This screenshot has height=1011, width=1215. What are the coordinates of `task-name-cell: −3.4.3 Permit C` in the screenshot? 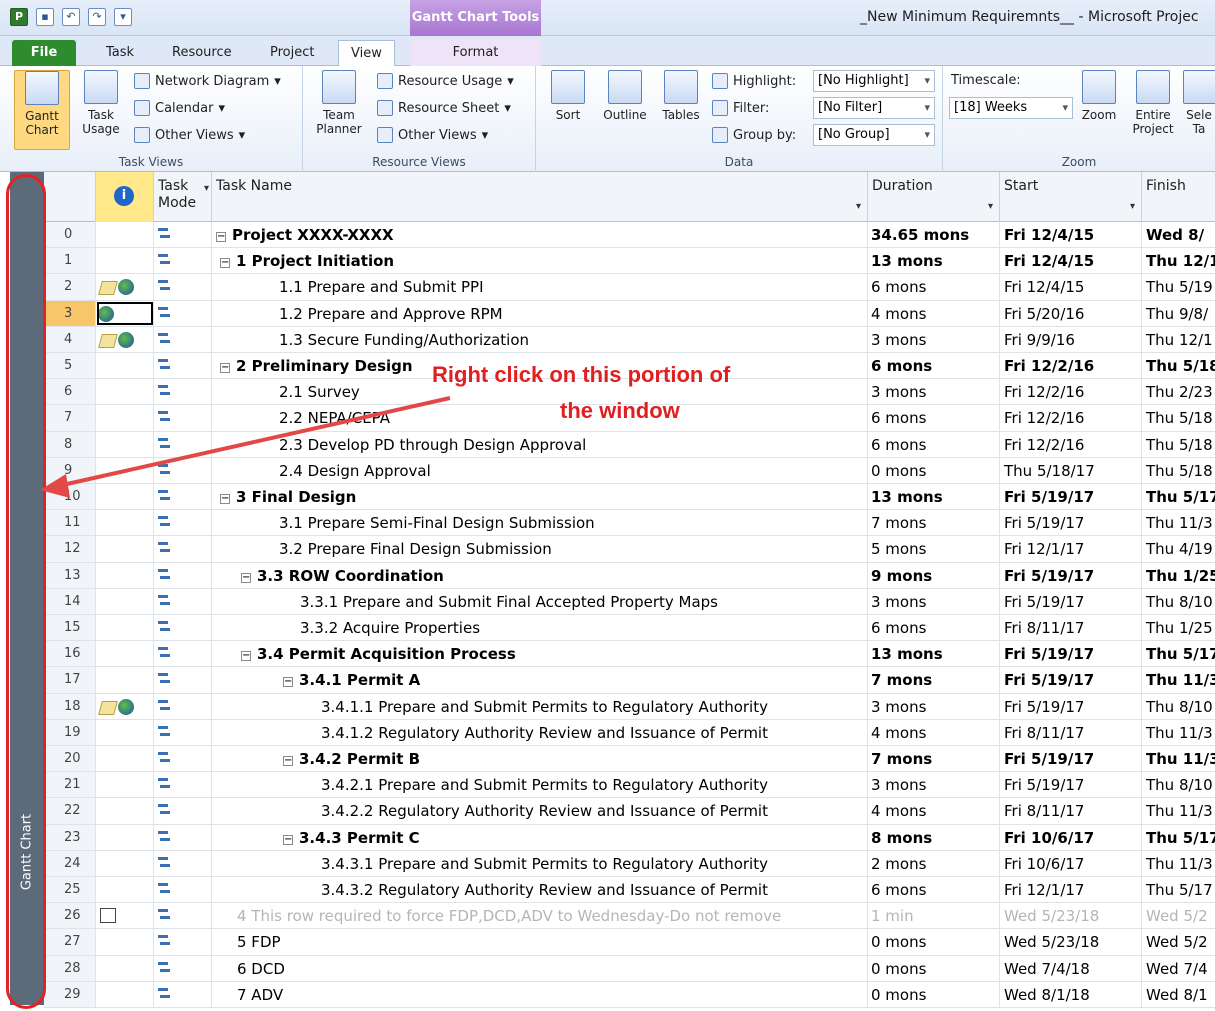 It's located at (540, 837).